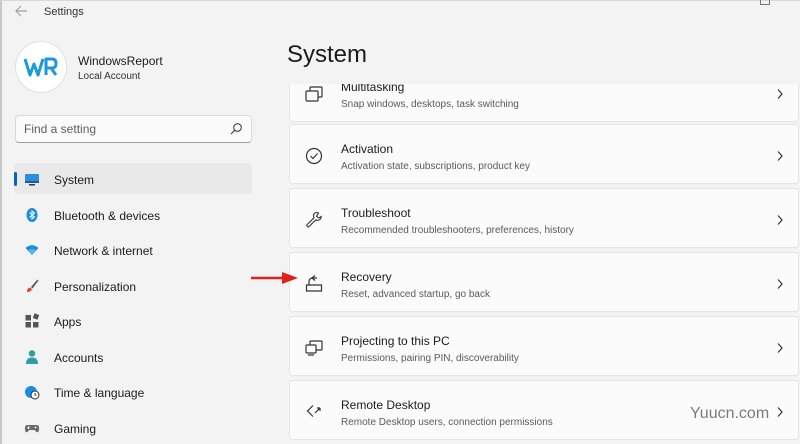  What do you see at coordinates (32, 357) in the screenshot?
I see `person-icon` at bounding box center [32, 357].